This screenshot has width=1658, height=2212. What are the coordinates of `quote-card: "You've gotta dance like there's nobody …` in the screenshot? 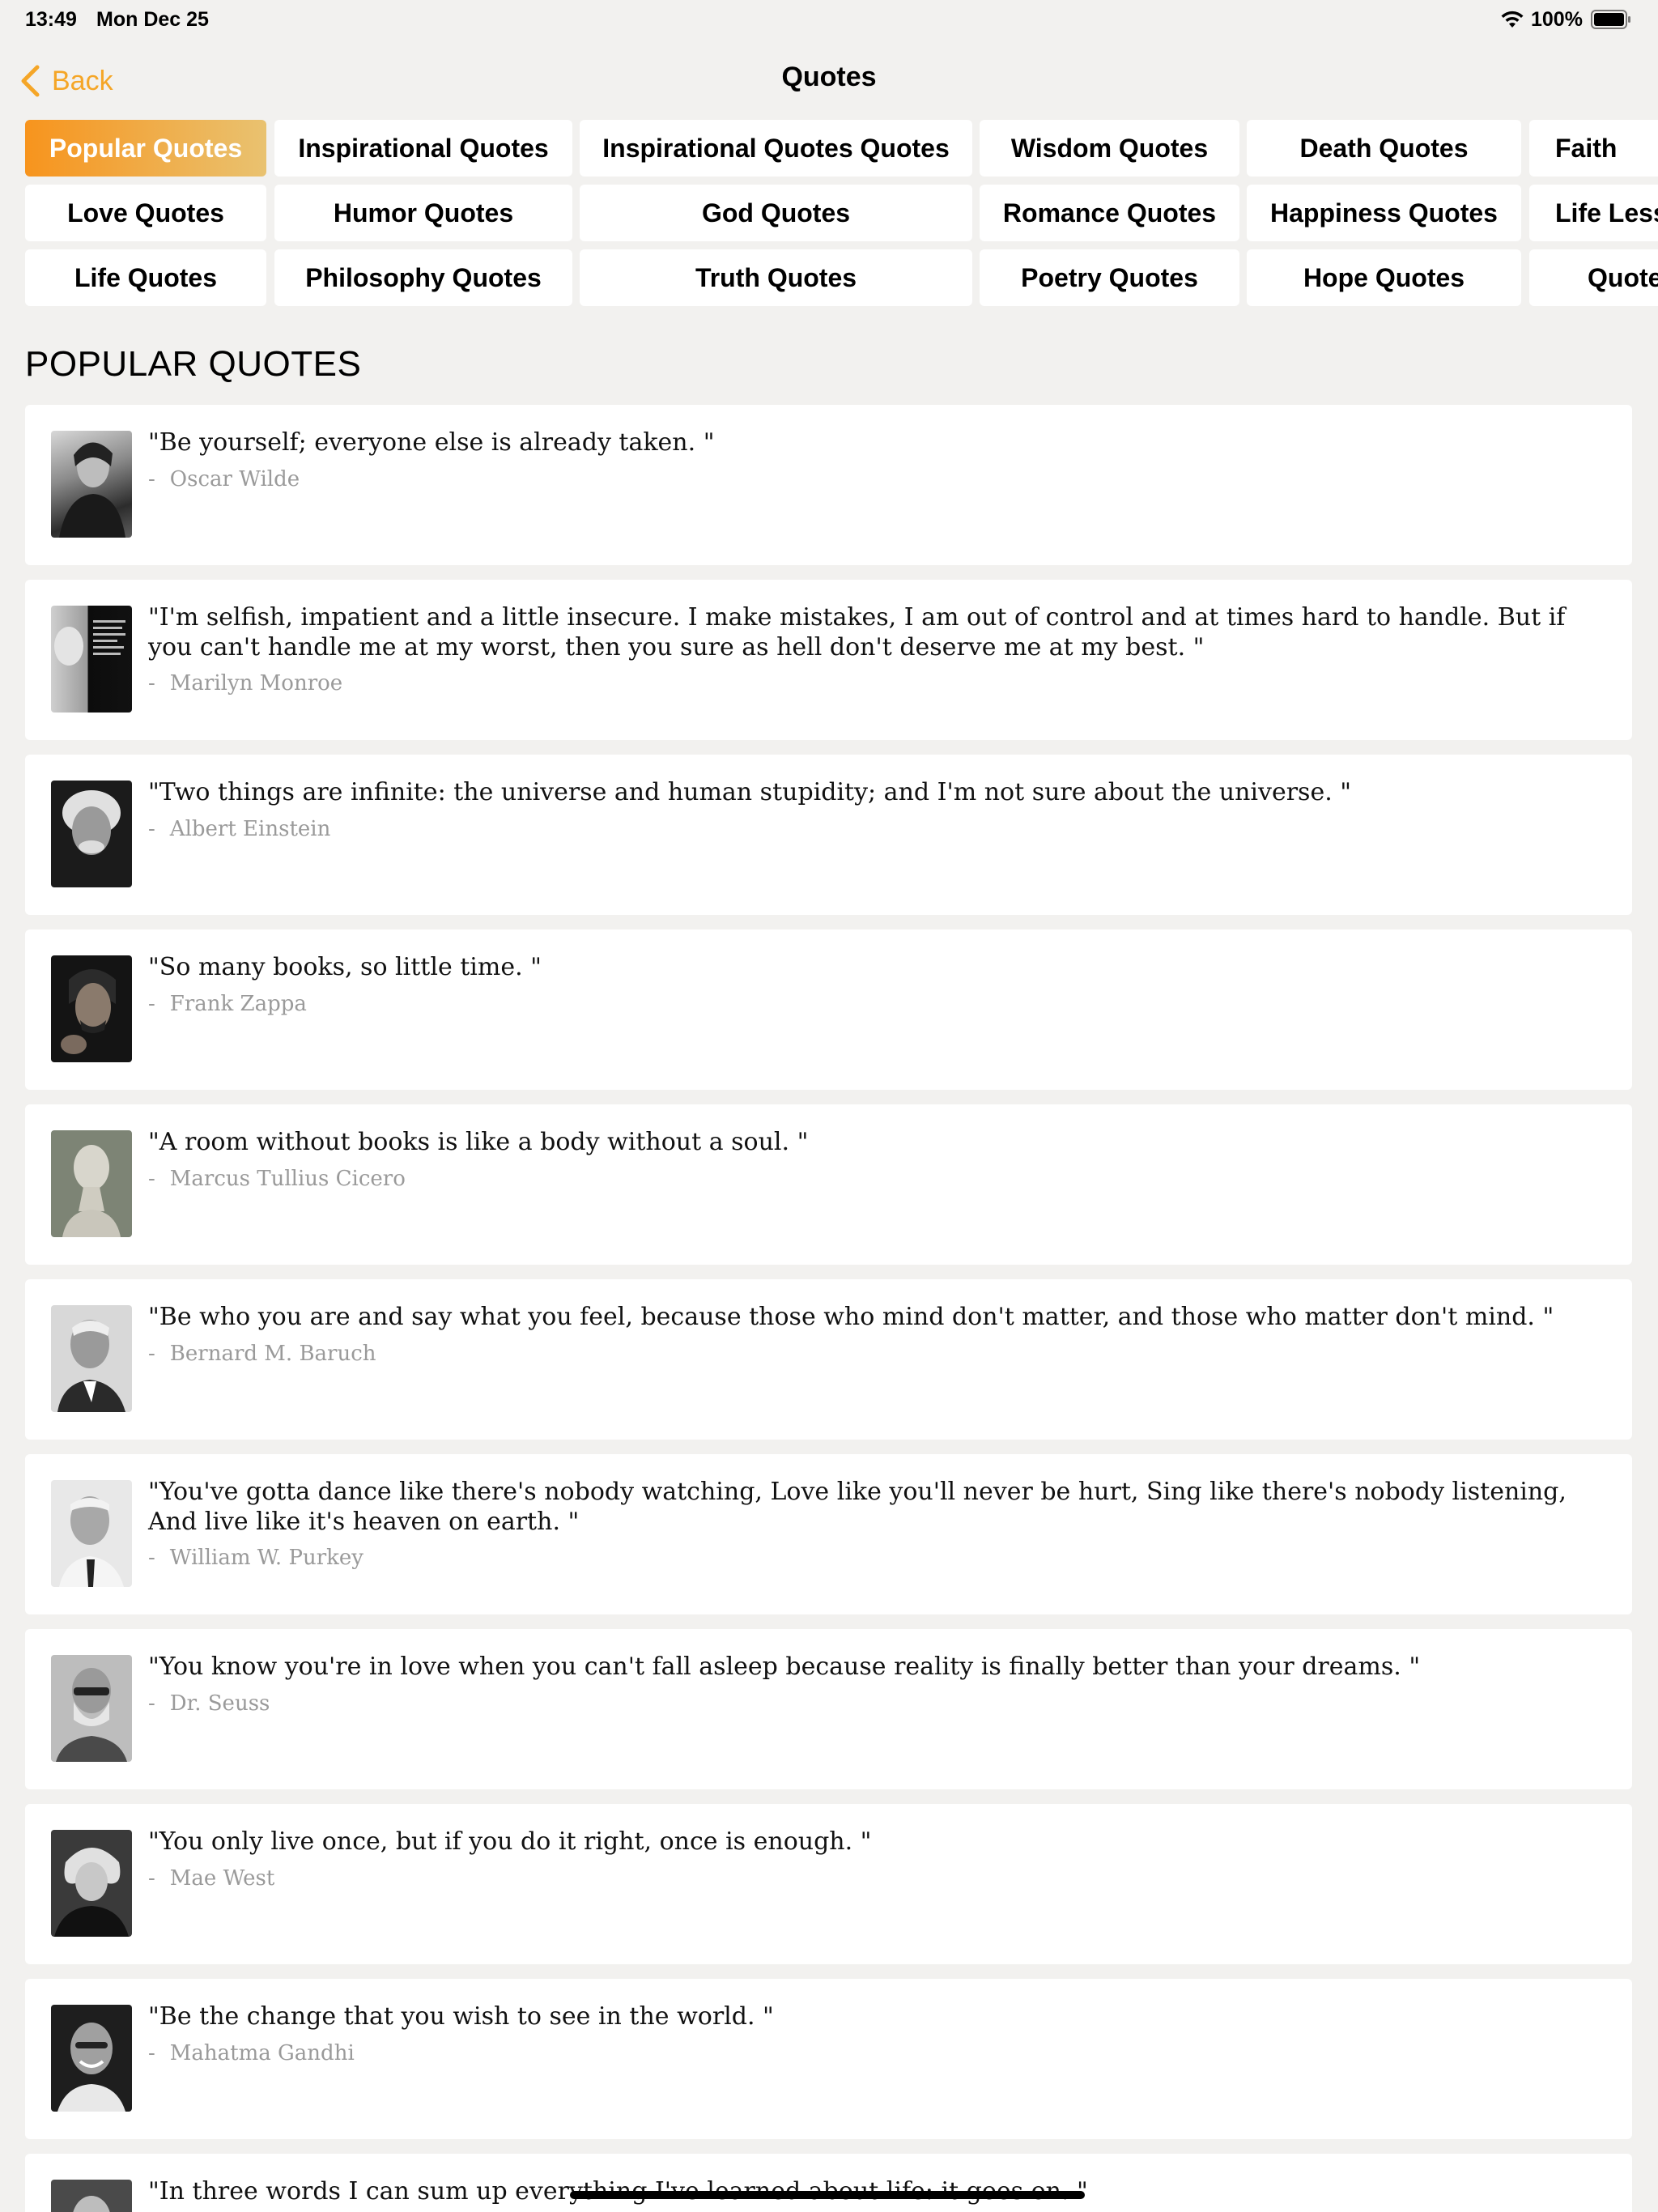 It's located at (828, 1534).